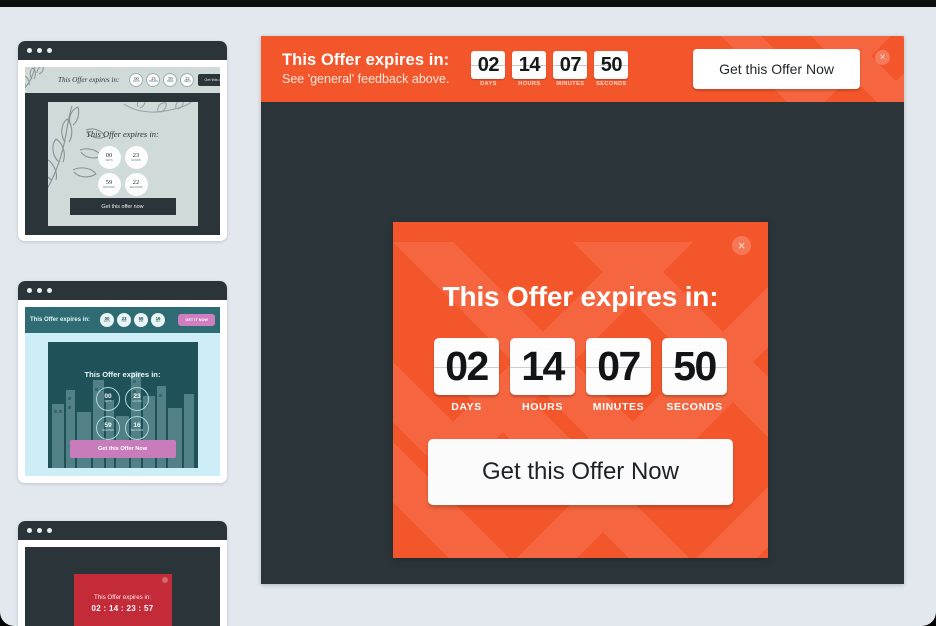 Image resolution: width=936 pixels, height=626 pixels. I want to click on thumb2-modal-cta: Get this Offer Now, so click(122, 448).